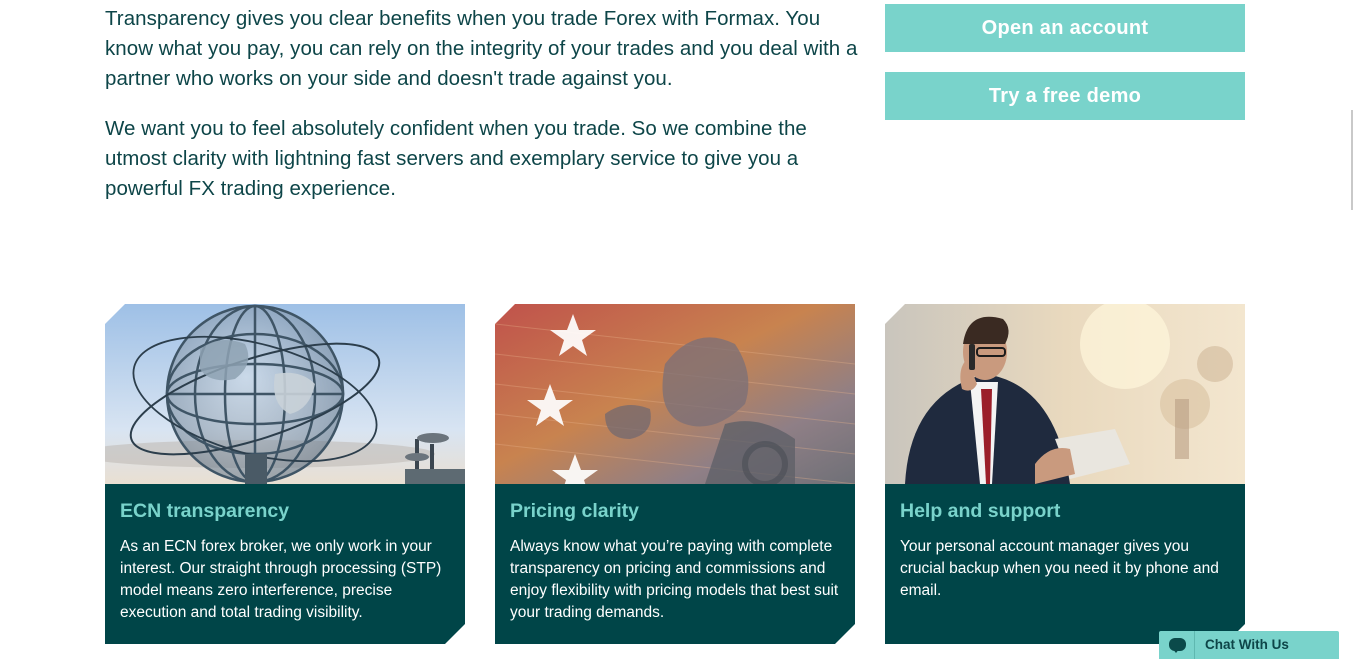  What do you see at coordinates (1177, 645) in the screenshot?
I see `chat-bubble-icon` at bounding box center [1177, 645].